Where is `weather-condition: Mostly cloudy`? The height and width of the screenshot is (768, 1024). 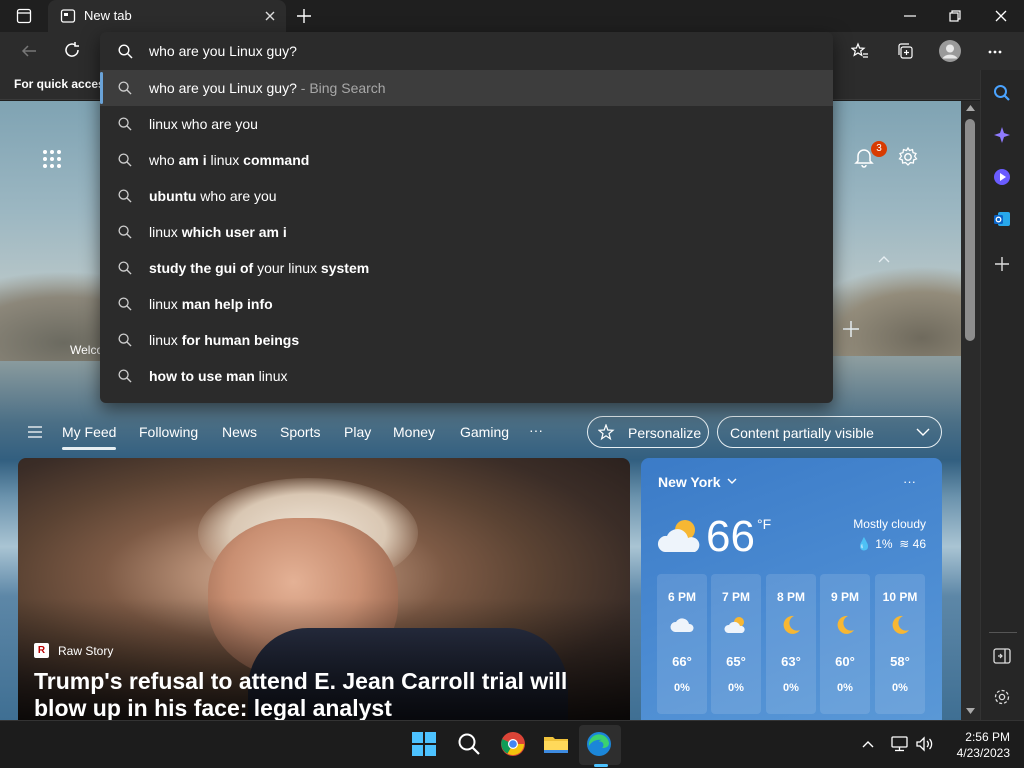 weather-condition: Mostly cloudy is located at coordinates (889, 524).